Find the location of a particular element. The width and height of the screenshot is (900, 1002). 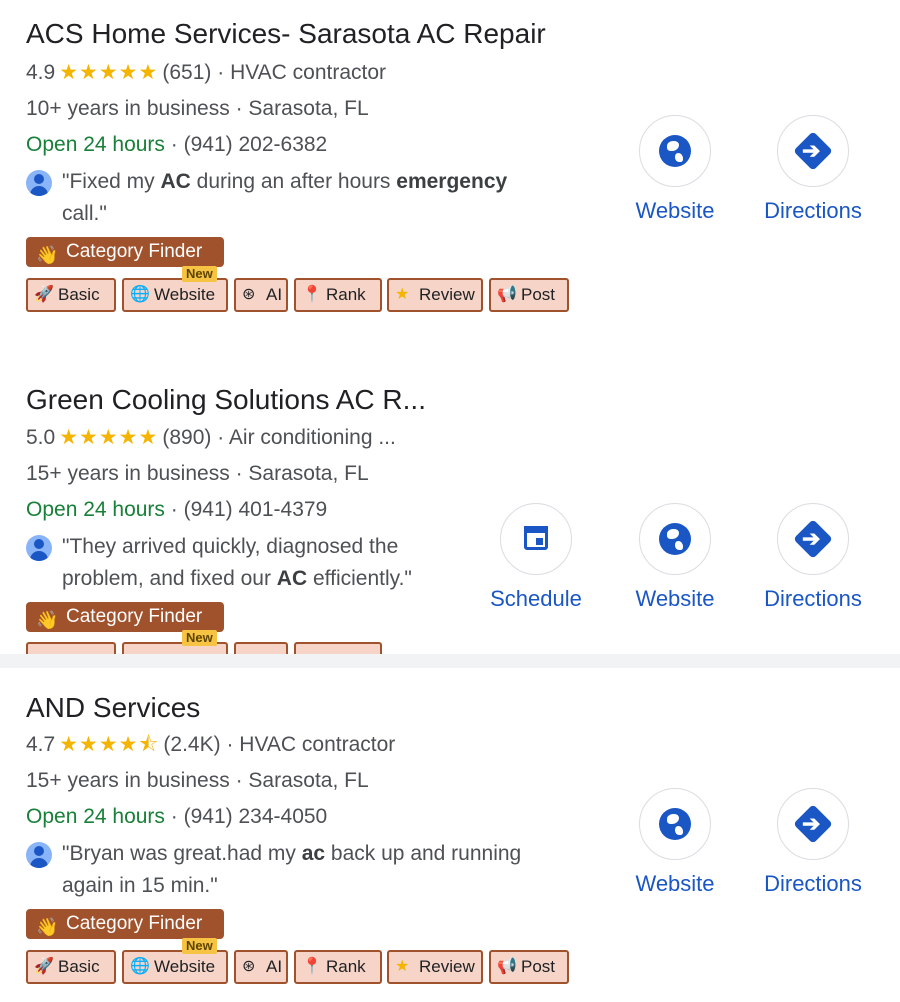

business-title: AND Services is located at coordinates (113, 708).